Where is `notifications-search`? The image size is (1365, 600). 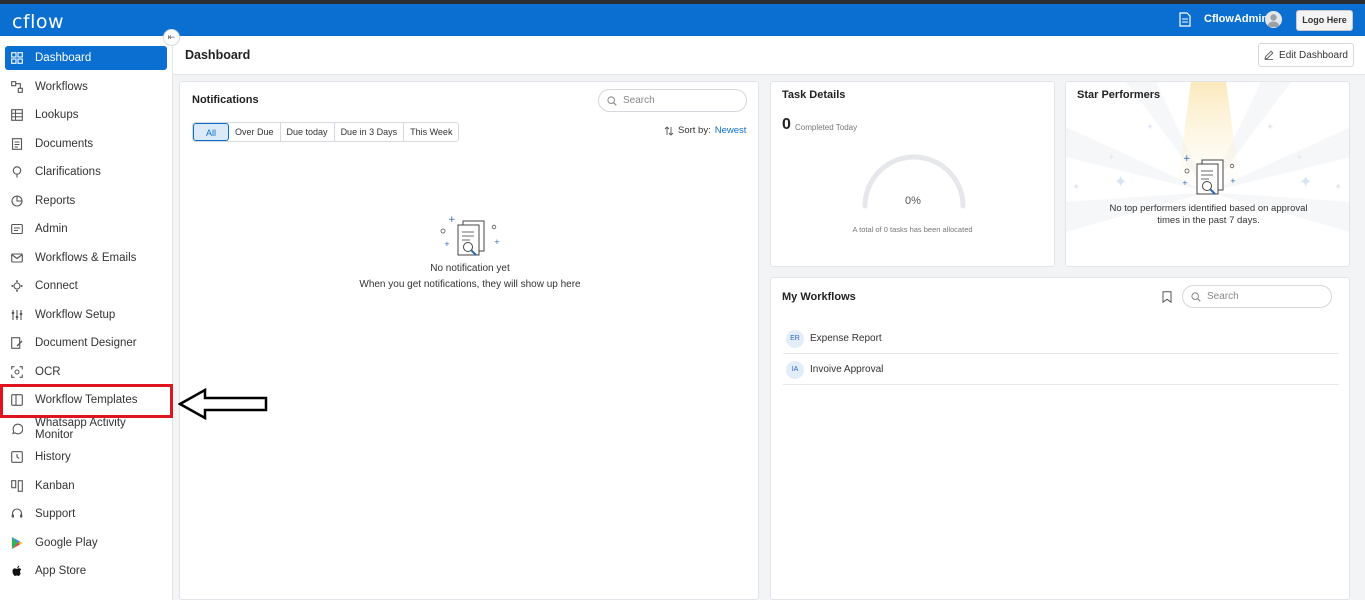
notifications-search is located at coordinates (672, 100).